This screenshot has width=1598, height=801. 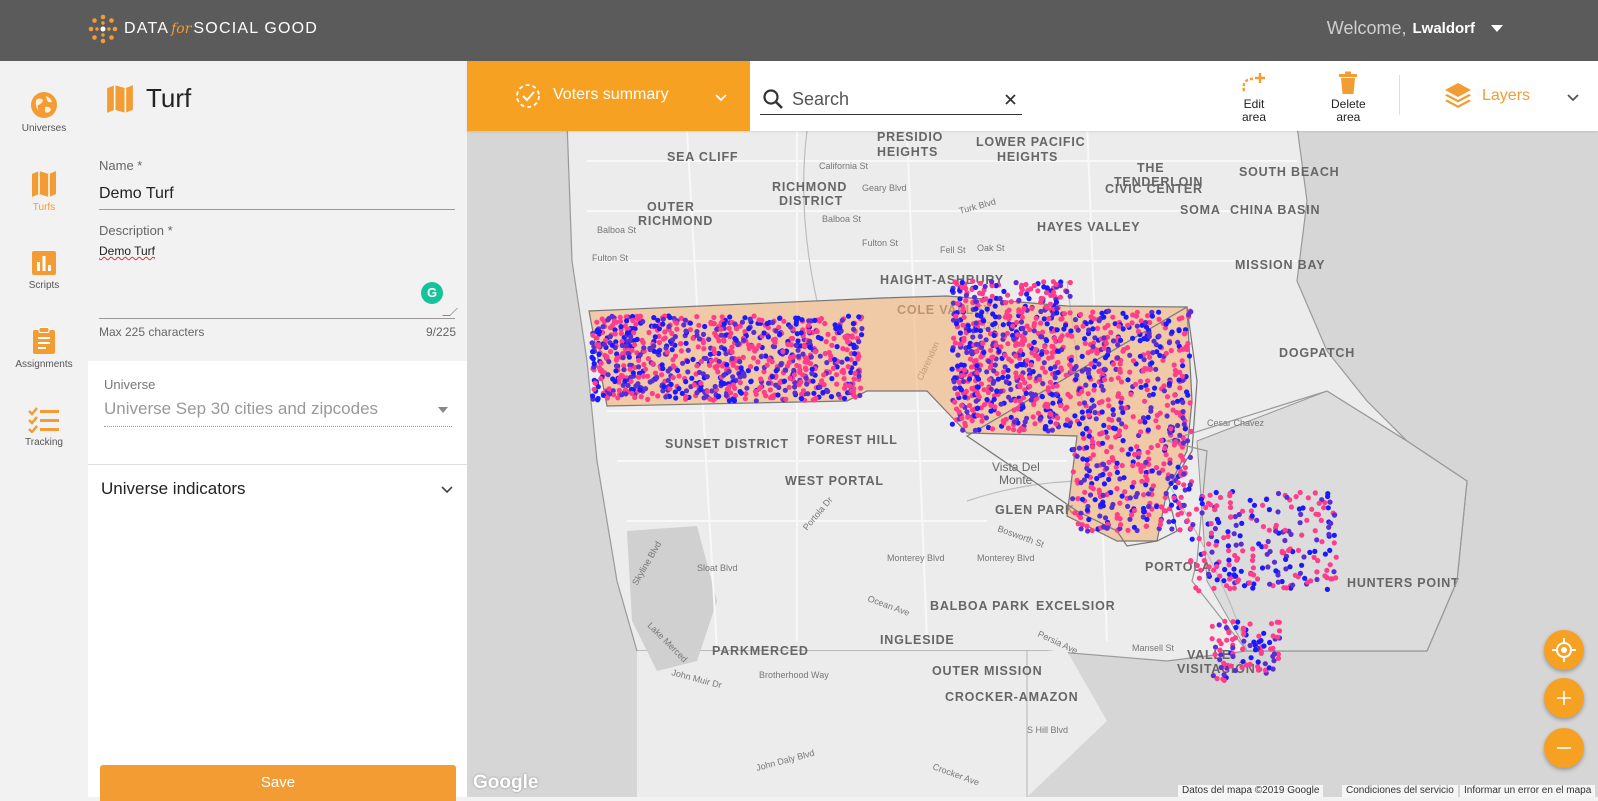 What do you see at coordinates (1010, 99) in the screenshot?
I see `clear-search-icon` at bounding box center [1010, 99].